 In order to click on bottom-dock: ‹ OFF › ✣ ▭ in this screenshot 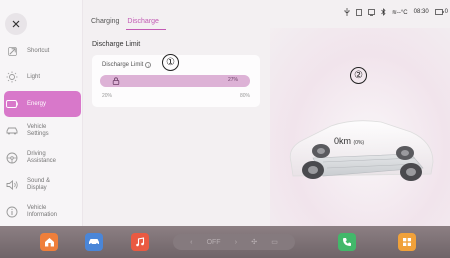, I will do `click(225, 242)`.